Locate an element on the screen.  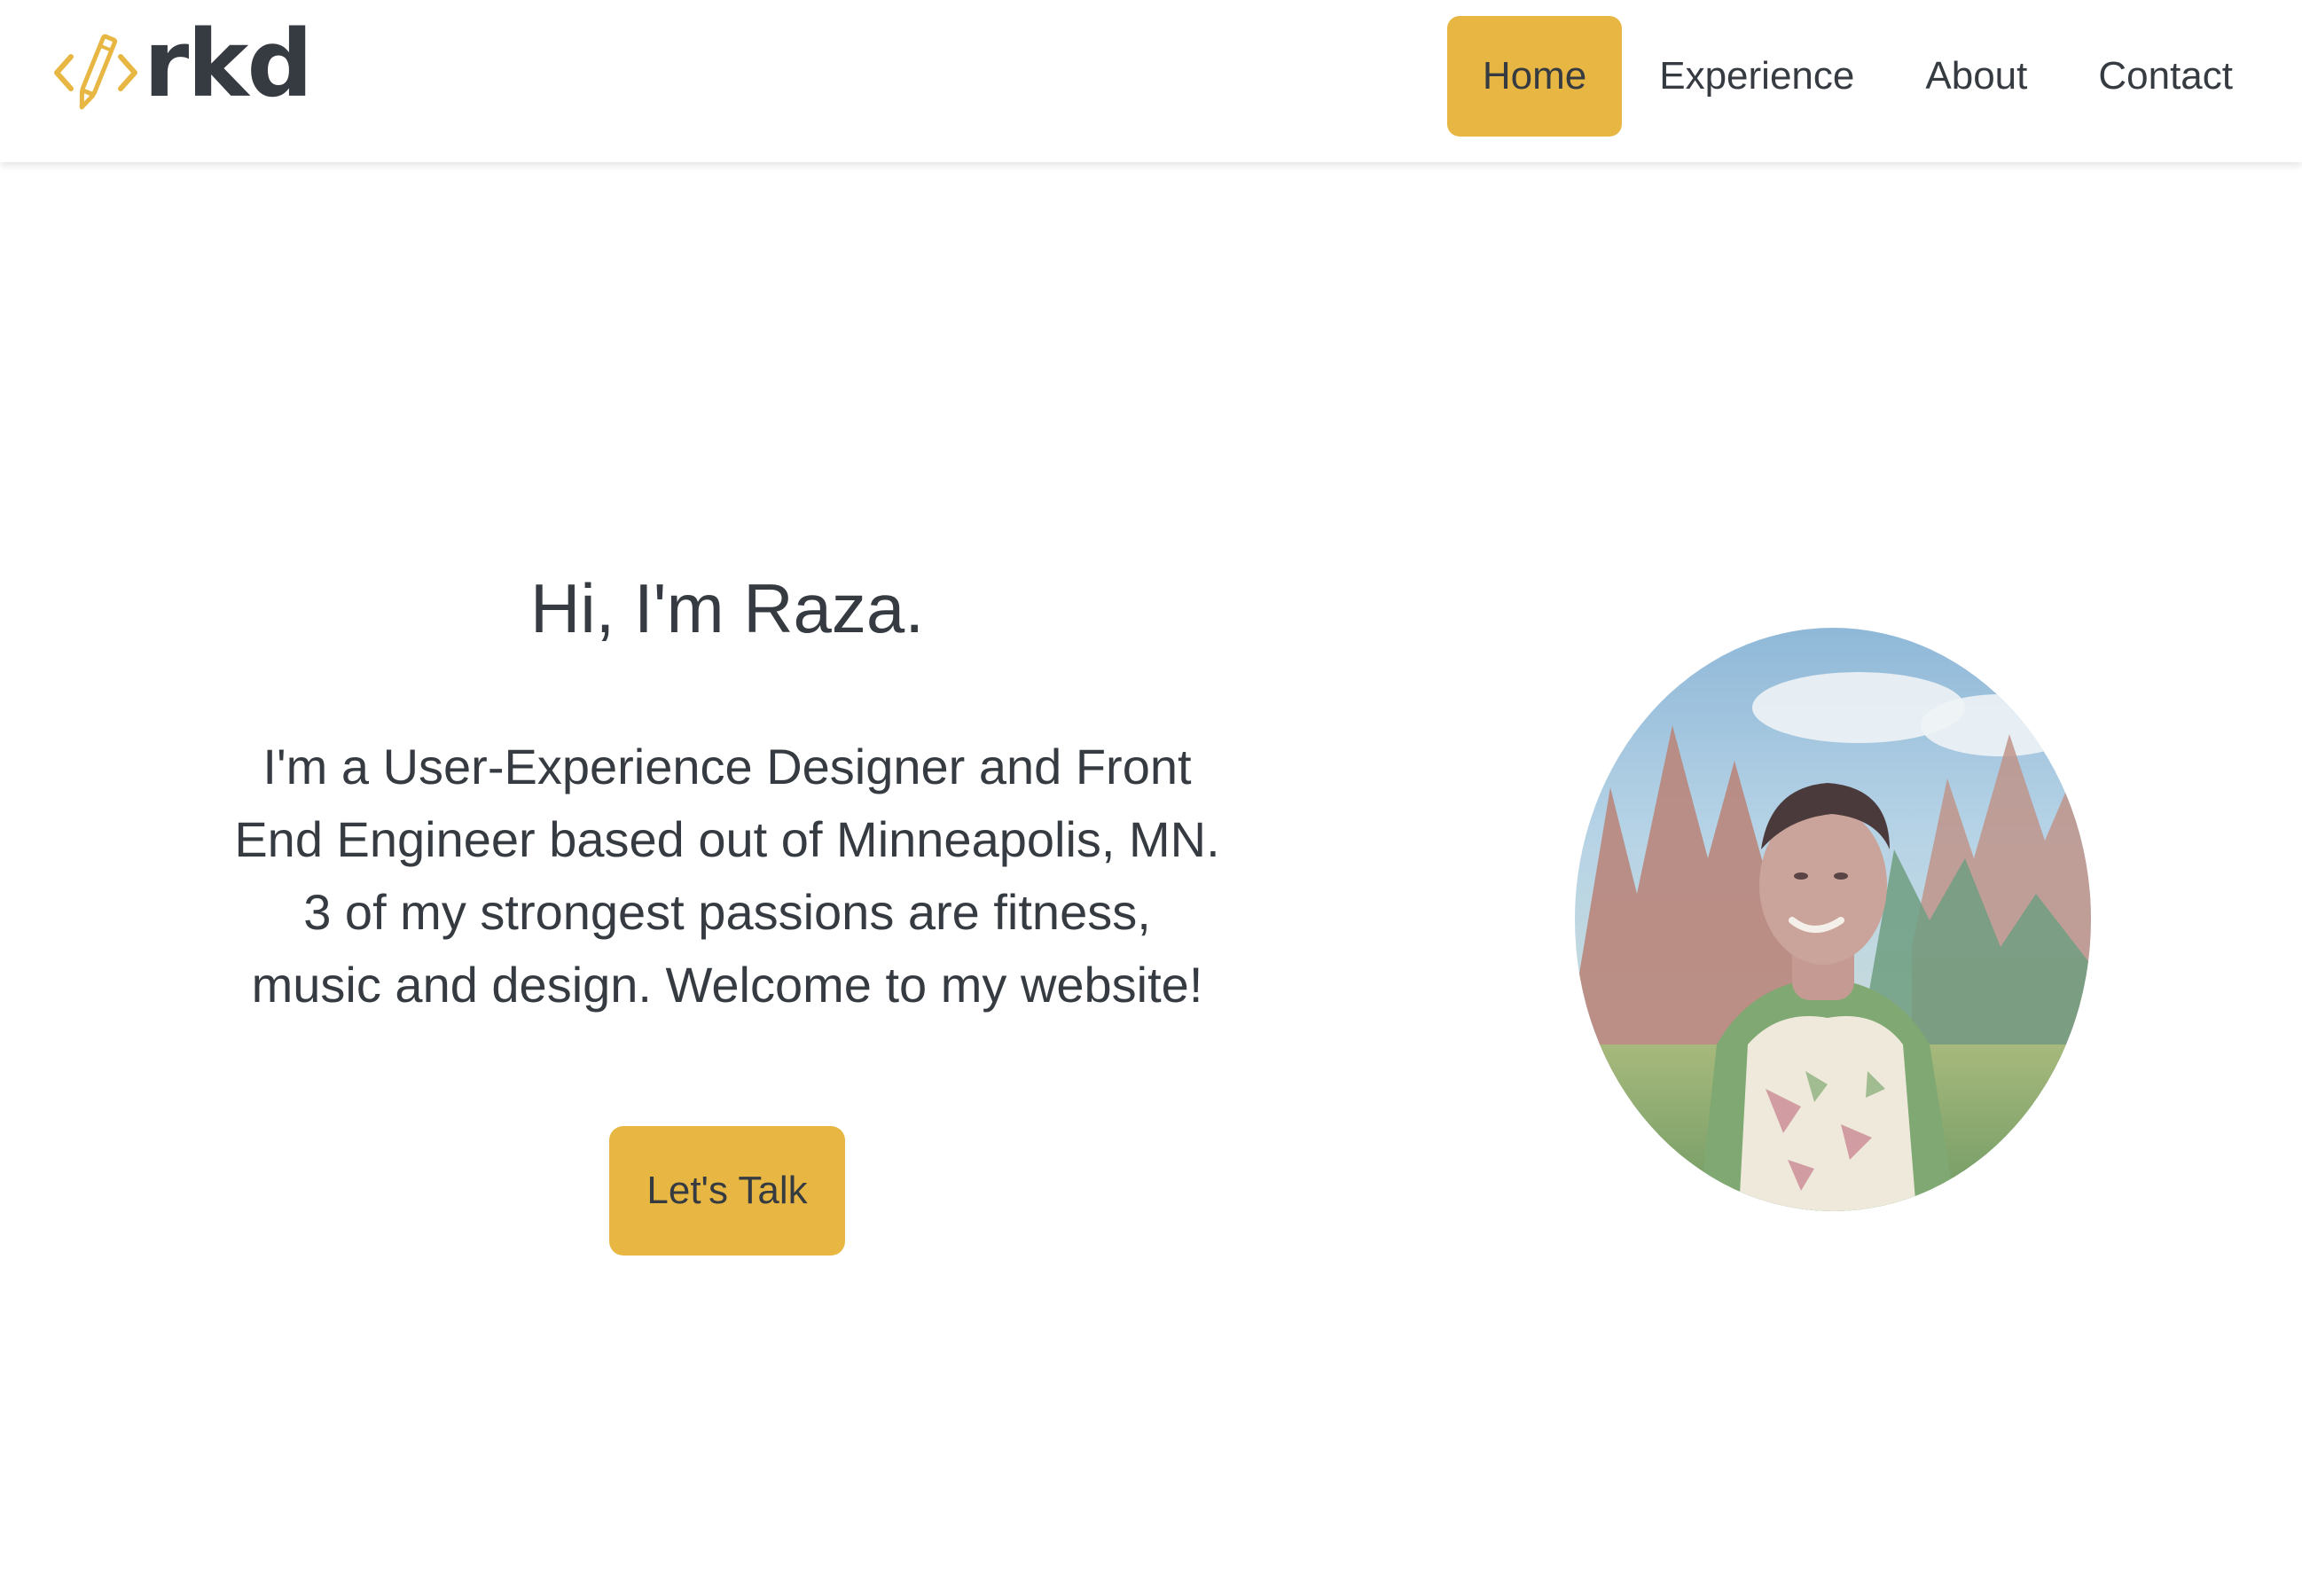
nav-about: About is located at coordinates (1976, 76).